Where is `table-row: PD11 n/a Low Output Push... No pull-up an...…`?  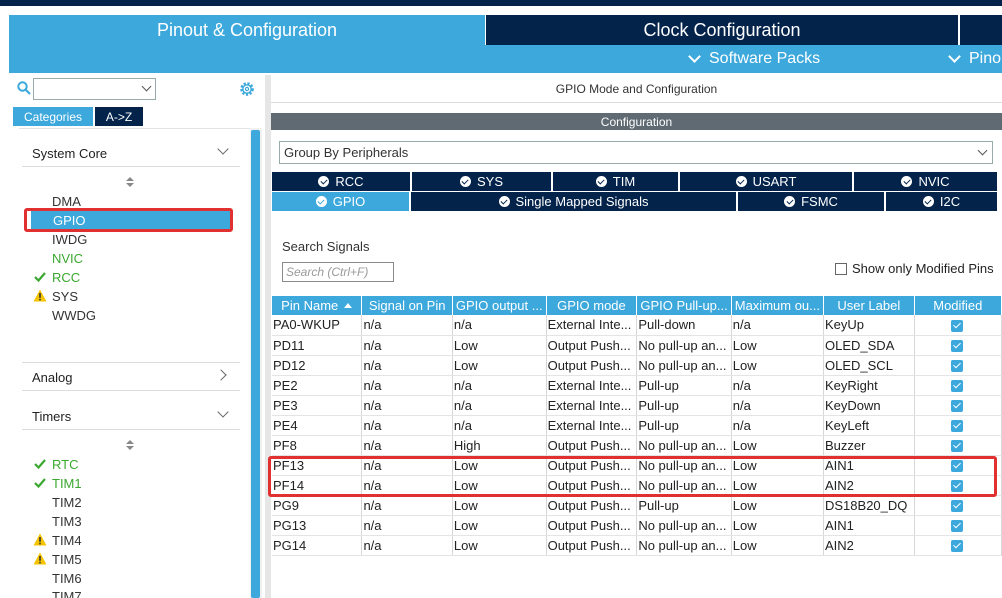 table-row: PD11 n/a Low Output Push... No pull-up an...… is located at coordinates (637, 345).